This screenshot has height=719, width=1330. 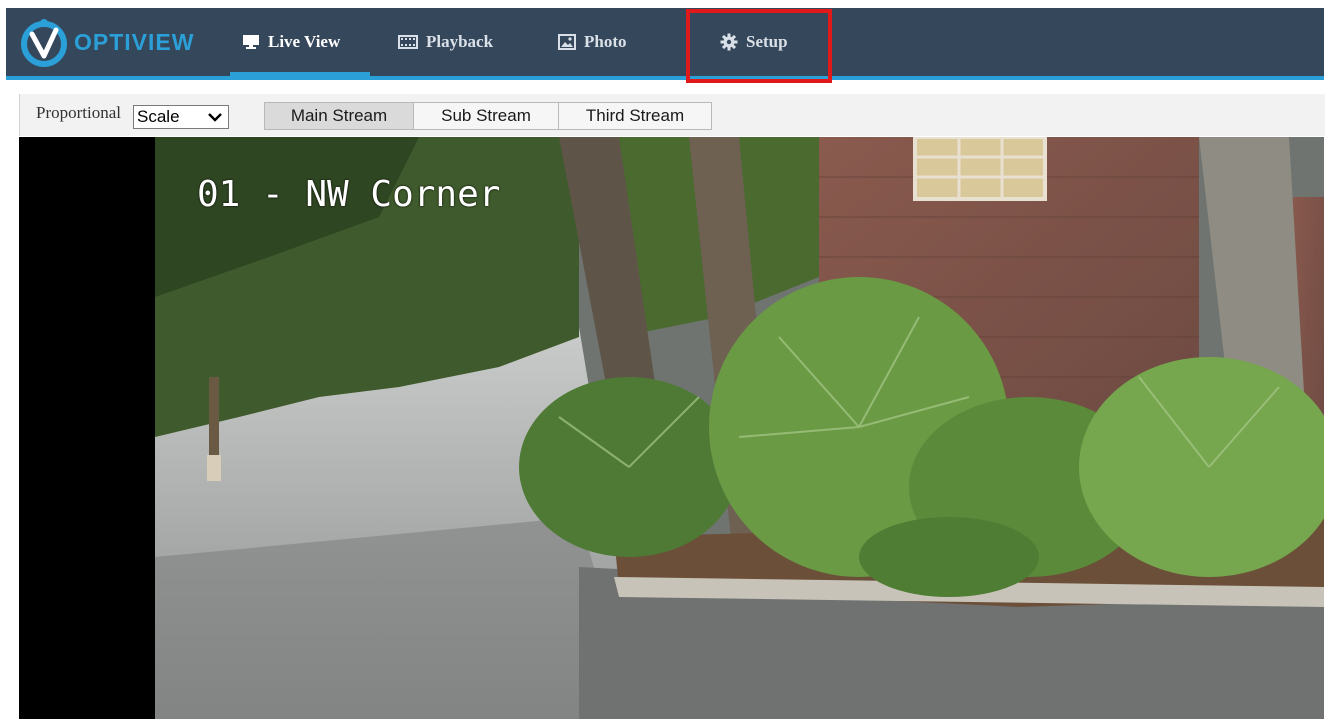 What do you see at coordinates (460, 41) in the screenshot?
I see `nav-playback-label: Playback` at bounding box center [460, 41].